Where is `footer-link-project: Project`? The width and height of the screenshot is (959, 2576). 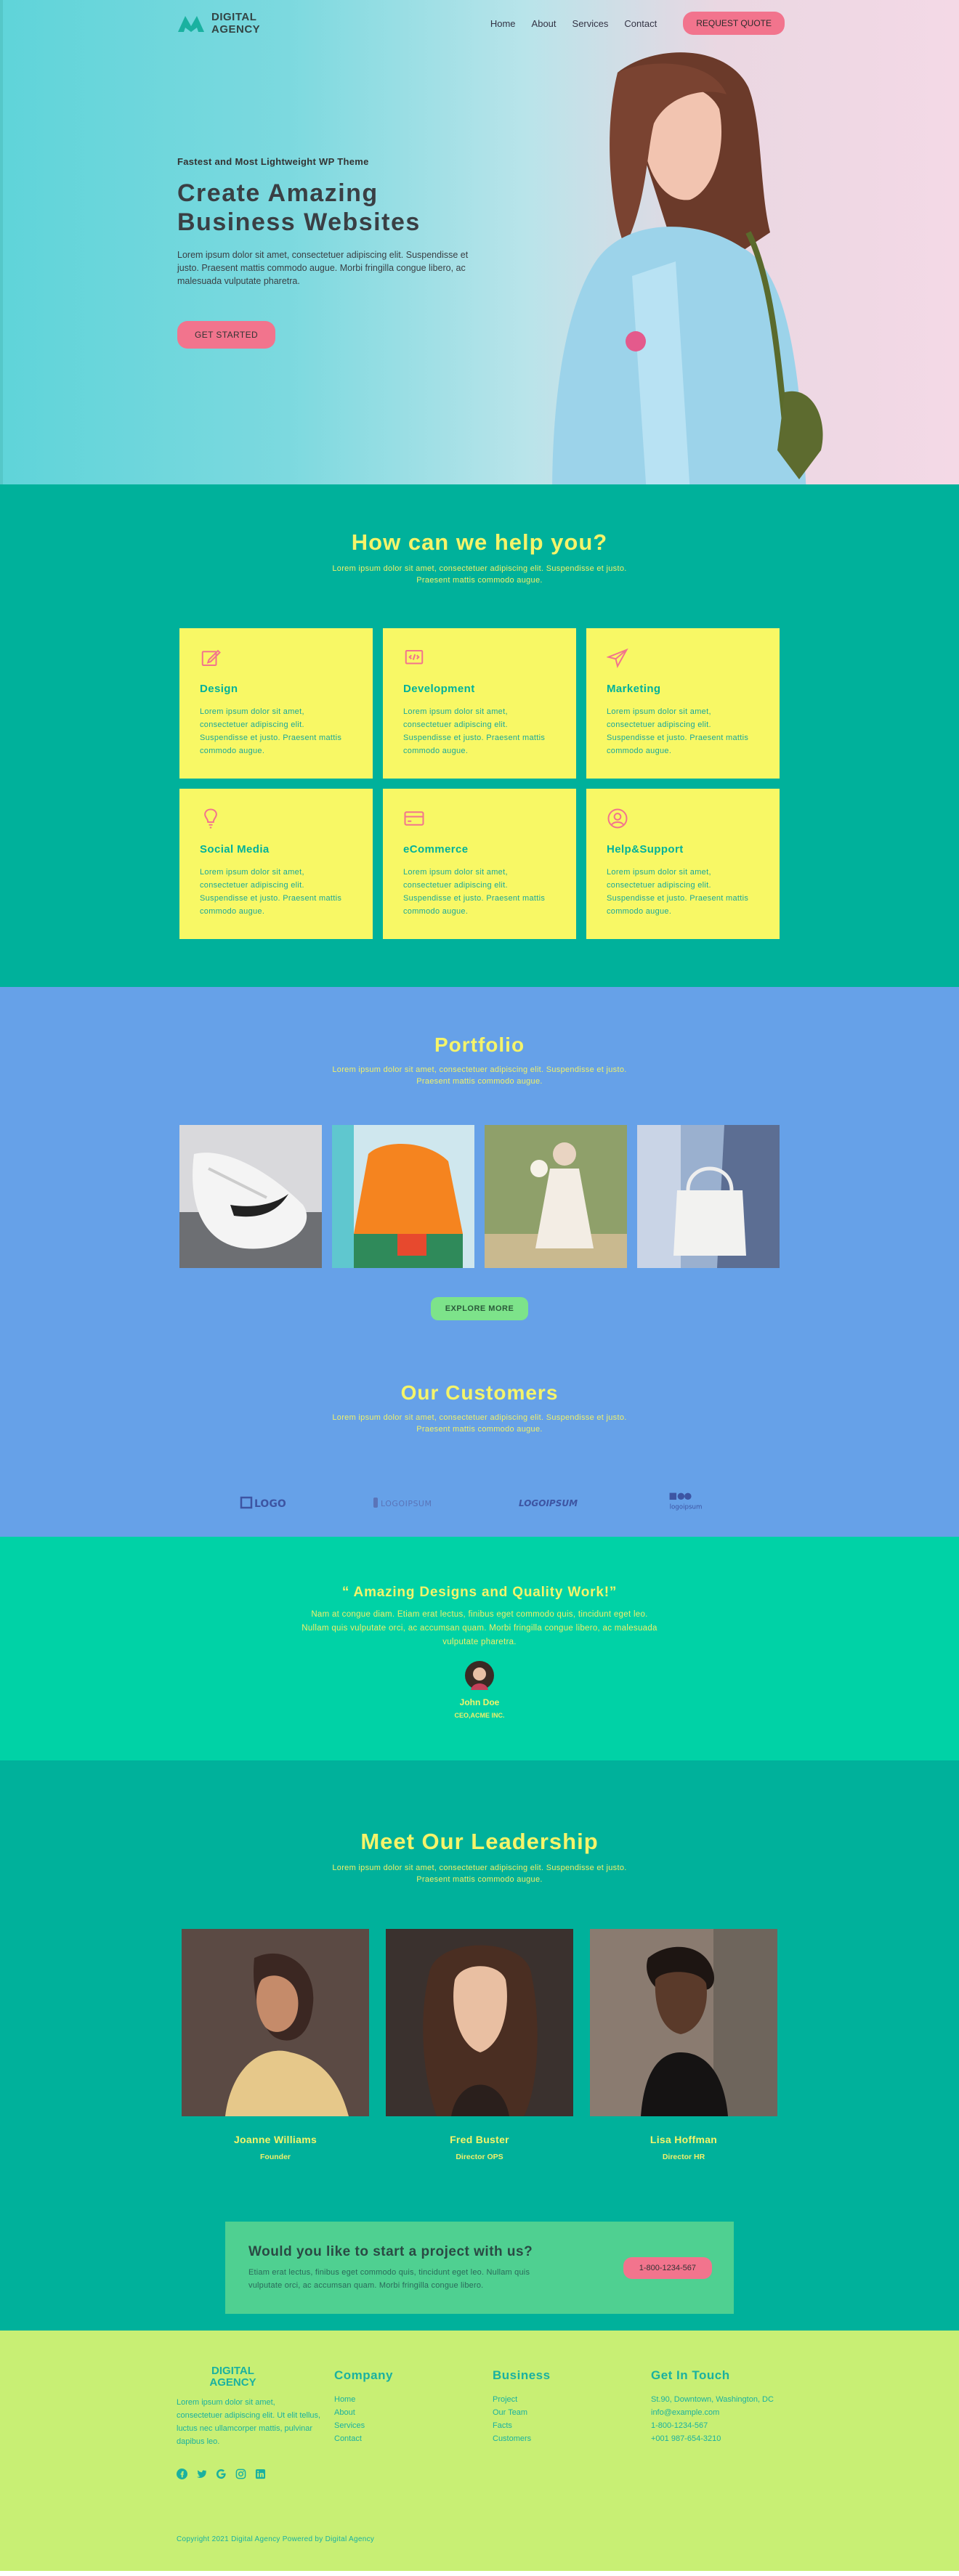 footer-link-project: Project is located at coordinates (572, 2400).